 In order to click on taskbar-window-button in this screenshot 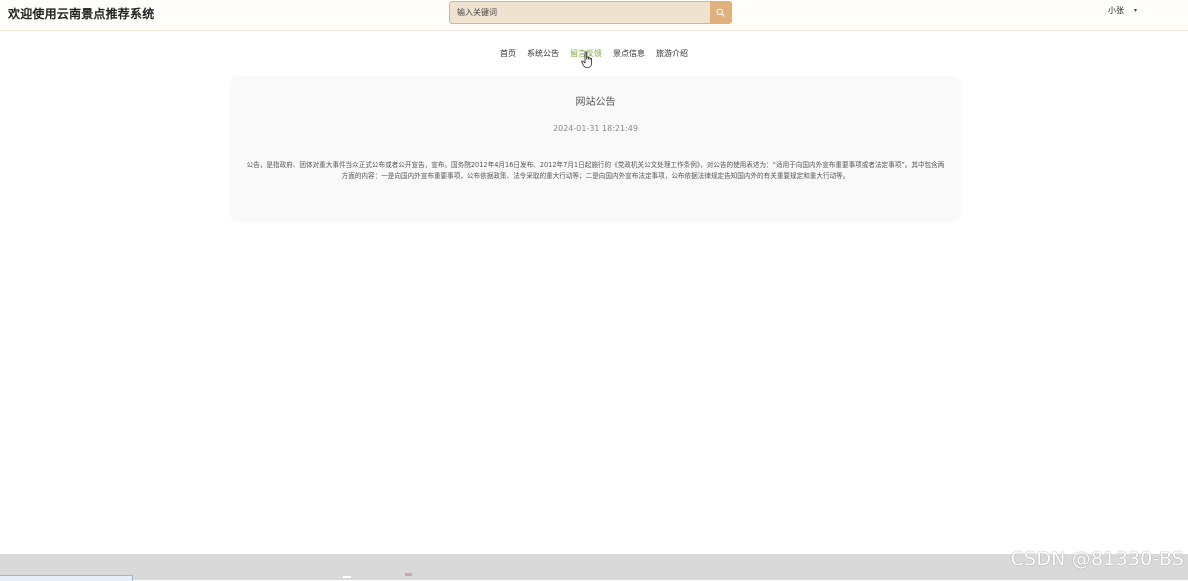, I will do `click(66, 578)`.